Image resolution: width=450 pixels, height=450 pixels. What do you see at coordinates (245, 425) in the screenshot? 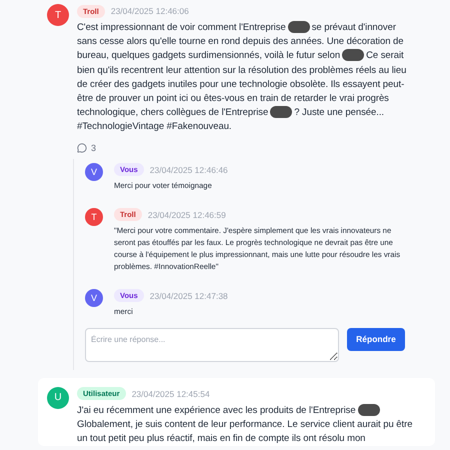
I see `comment-text: J'ai eu récemment une expérience avec les produits de l'Entreprise Globalement, je suis content de leur performance. Le service client aurait pu être un tout petit peu plus réactif, mais en fin de compte ils ont résolu mon` at bounding box center [245, 425].